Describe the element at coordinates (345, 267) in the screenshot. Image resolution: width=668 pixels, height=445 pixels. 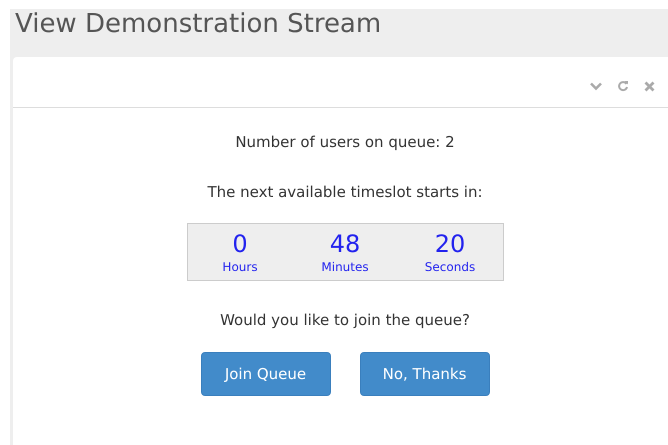
I see `countdown-unit: Minutes` at that location.